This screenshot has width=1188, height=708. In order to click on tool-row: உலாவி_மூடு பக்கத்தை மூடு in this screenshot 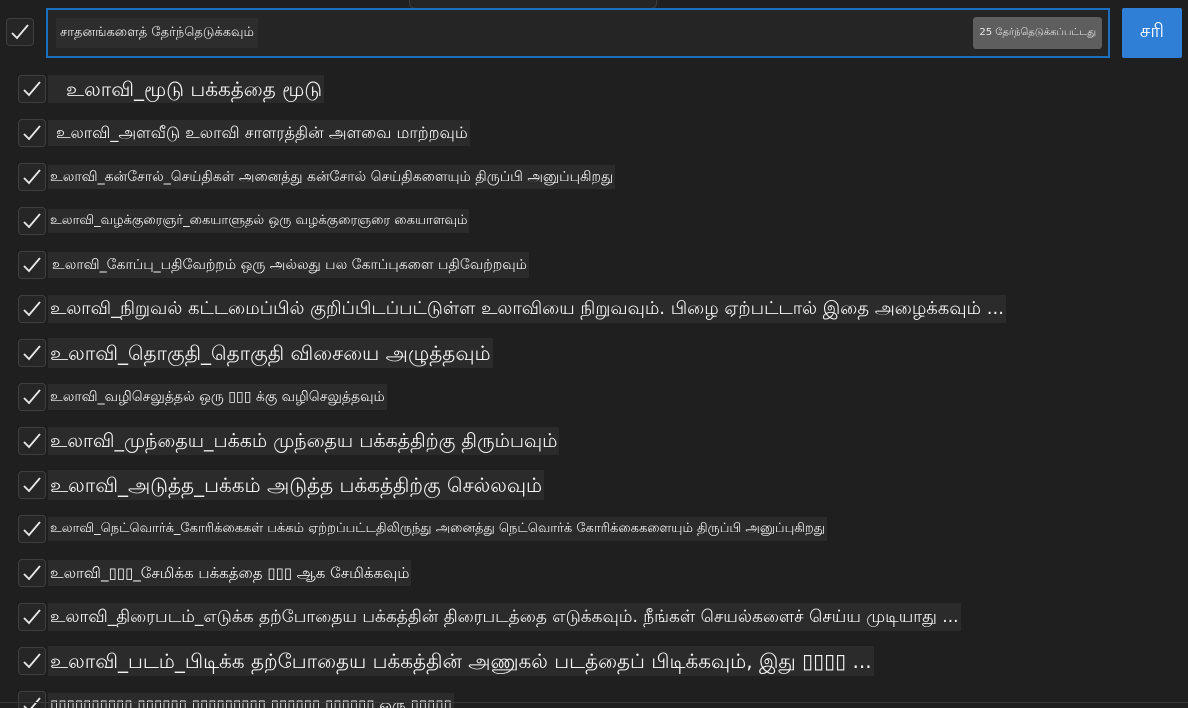, I will do `click(594, 89)`.